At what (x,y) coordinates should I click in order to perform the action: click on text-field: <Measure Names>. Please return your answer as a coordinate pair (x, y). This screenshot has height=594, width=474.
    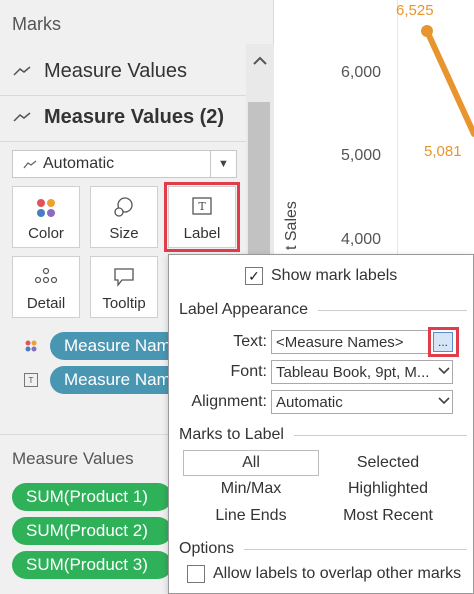
    Looking at the image, I should click on (350, 342).